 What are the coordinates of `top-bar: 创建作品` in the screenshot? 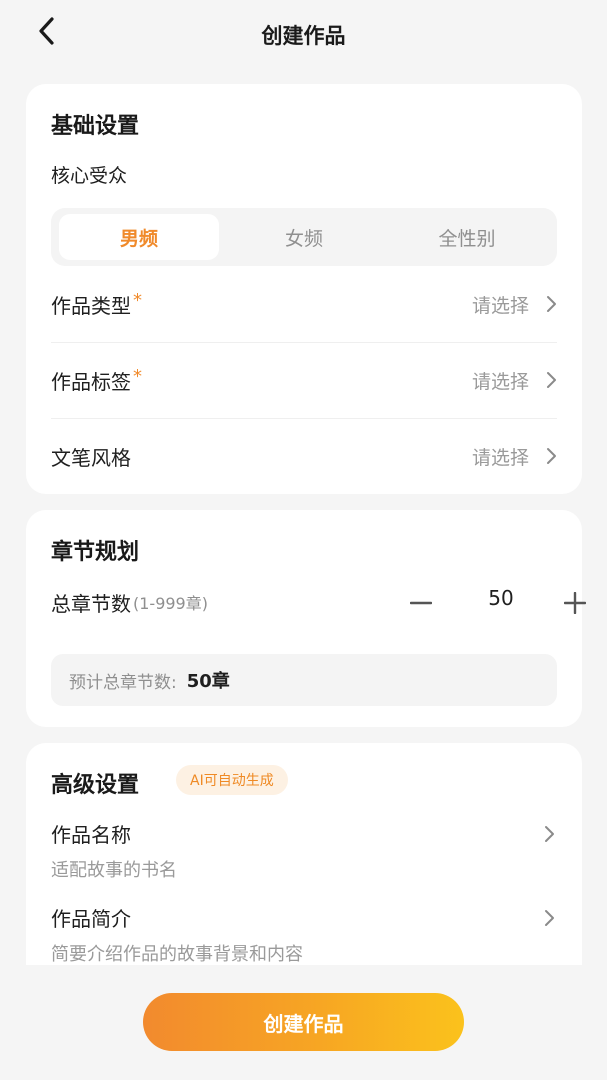 It's located at (303, 35).